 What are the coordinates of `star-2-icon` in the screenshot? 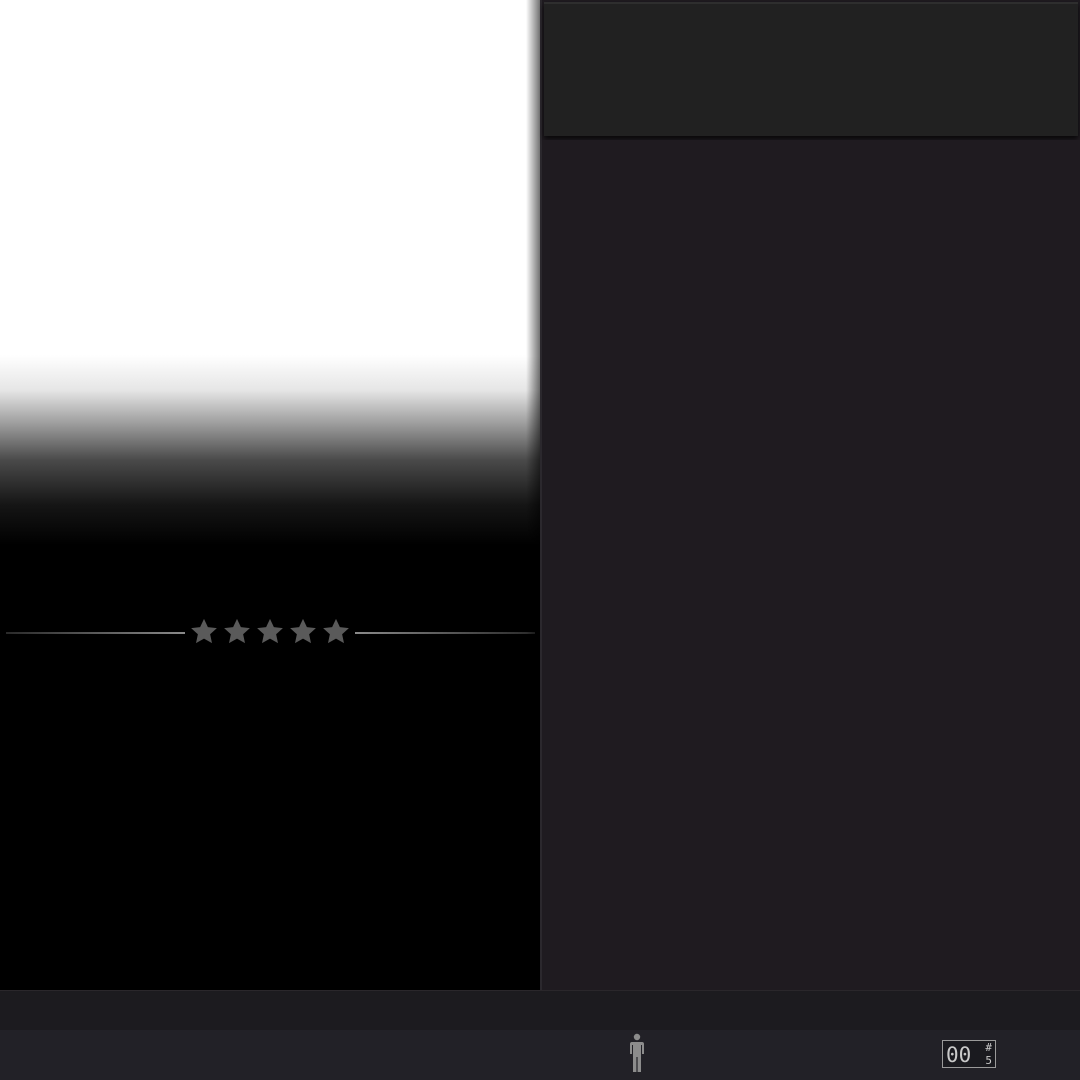 It's located at (237, 632).